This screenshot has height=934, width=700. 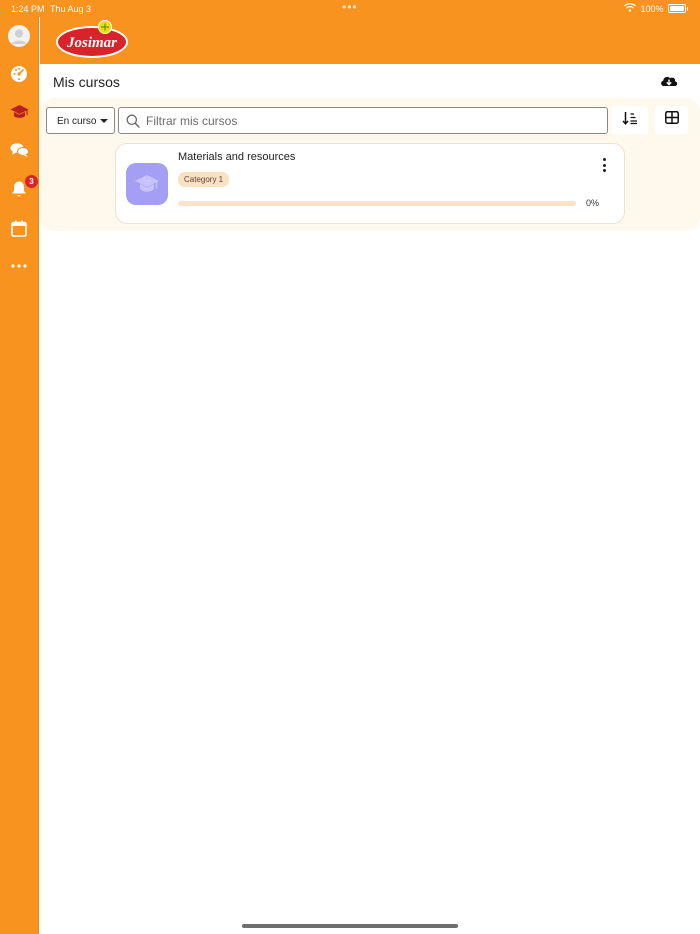 What do you see at coordinates (204, 179) in the screenshot?
I see `category-badge: Category 1` at bounding box center [204, 179].